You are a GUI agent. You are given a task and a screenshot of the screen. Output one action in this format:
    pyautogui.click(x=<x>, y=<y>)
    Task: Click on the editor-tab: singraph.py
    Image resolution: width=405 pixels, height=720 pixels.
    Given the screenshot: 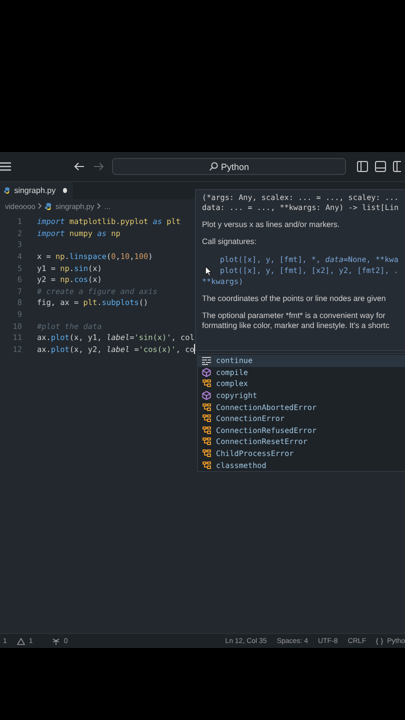 What is the action you would take?
    pyautogui.click(x=36, y=190)
    